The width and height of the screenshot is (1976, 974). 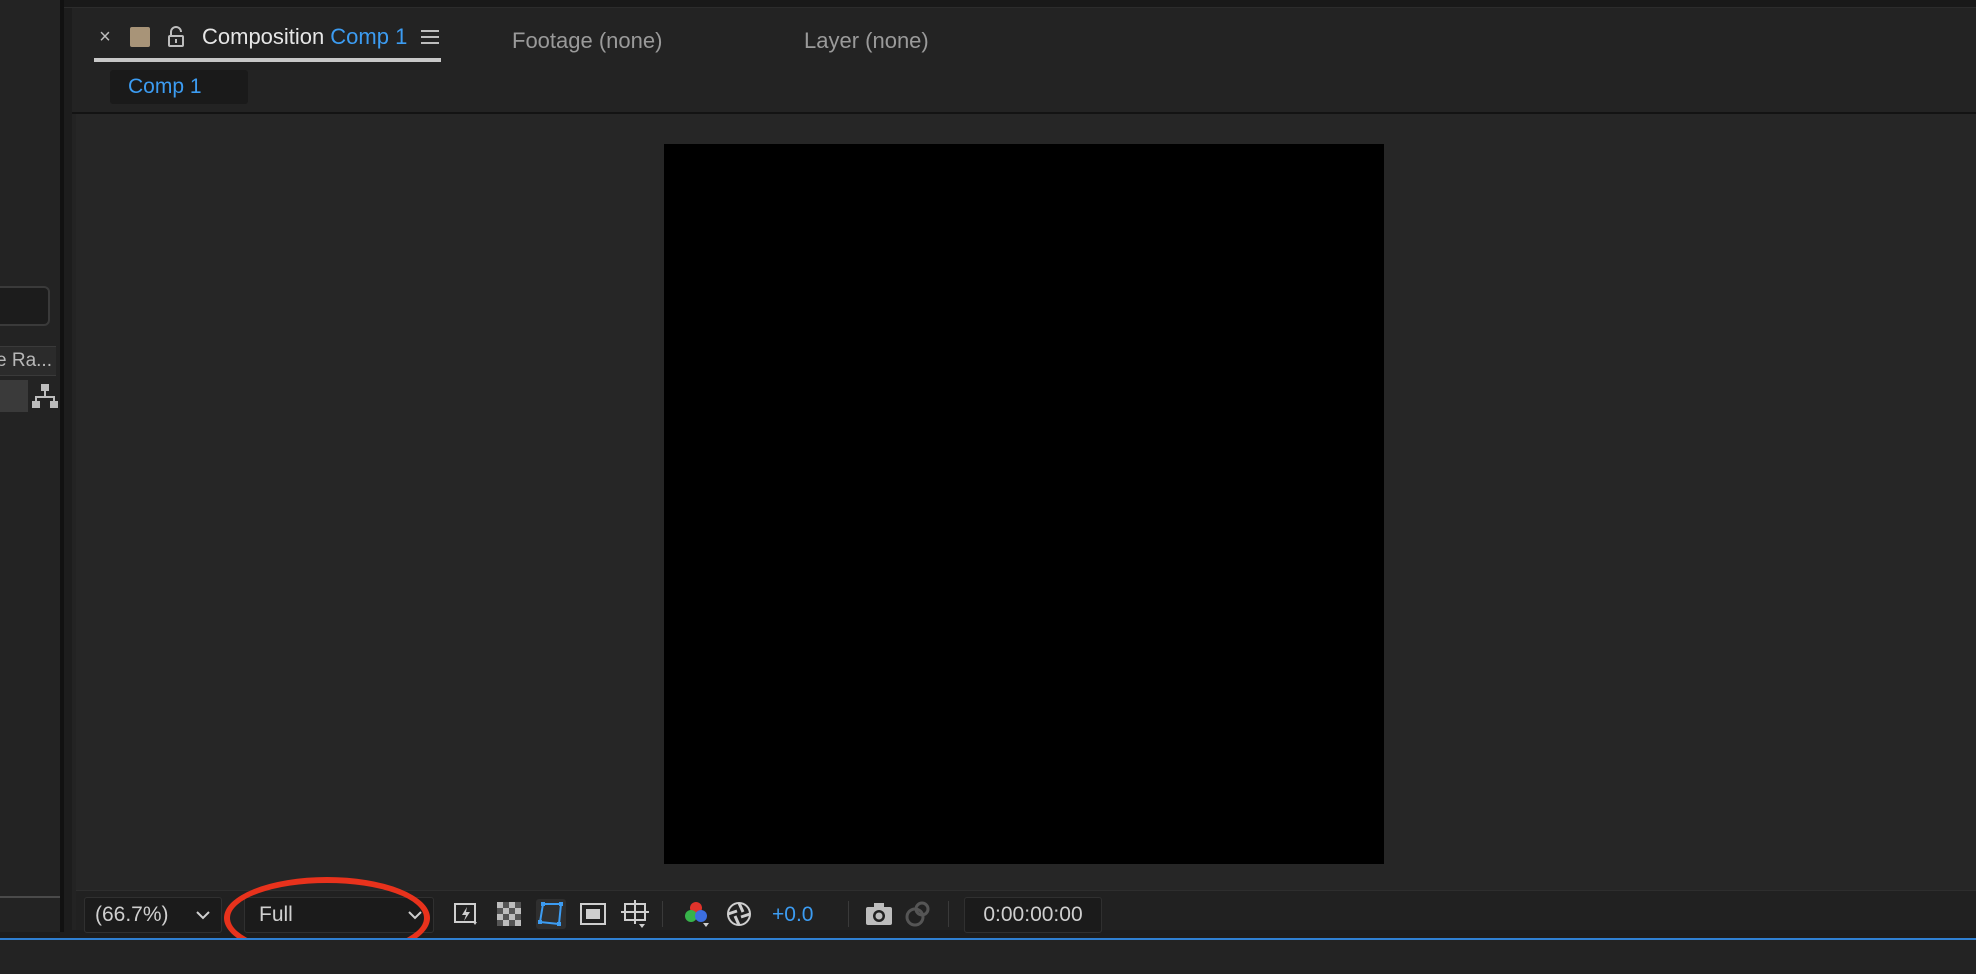 What do you see at coordinates (866, 41) in the screenshot?
I see `tab-layer: Layer (none)` at bounding box center [866, 41].